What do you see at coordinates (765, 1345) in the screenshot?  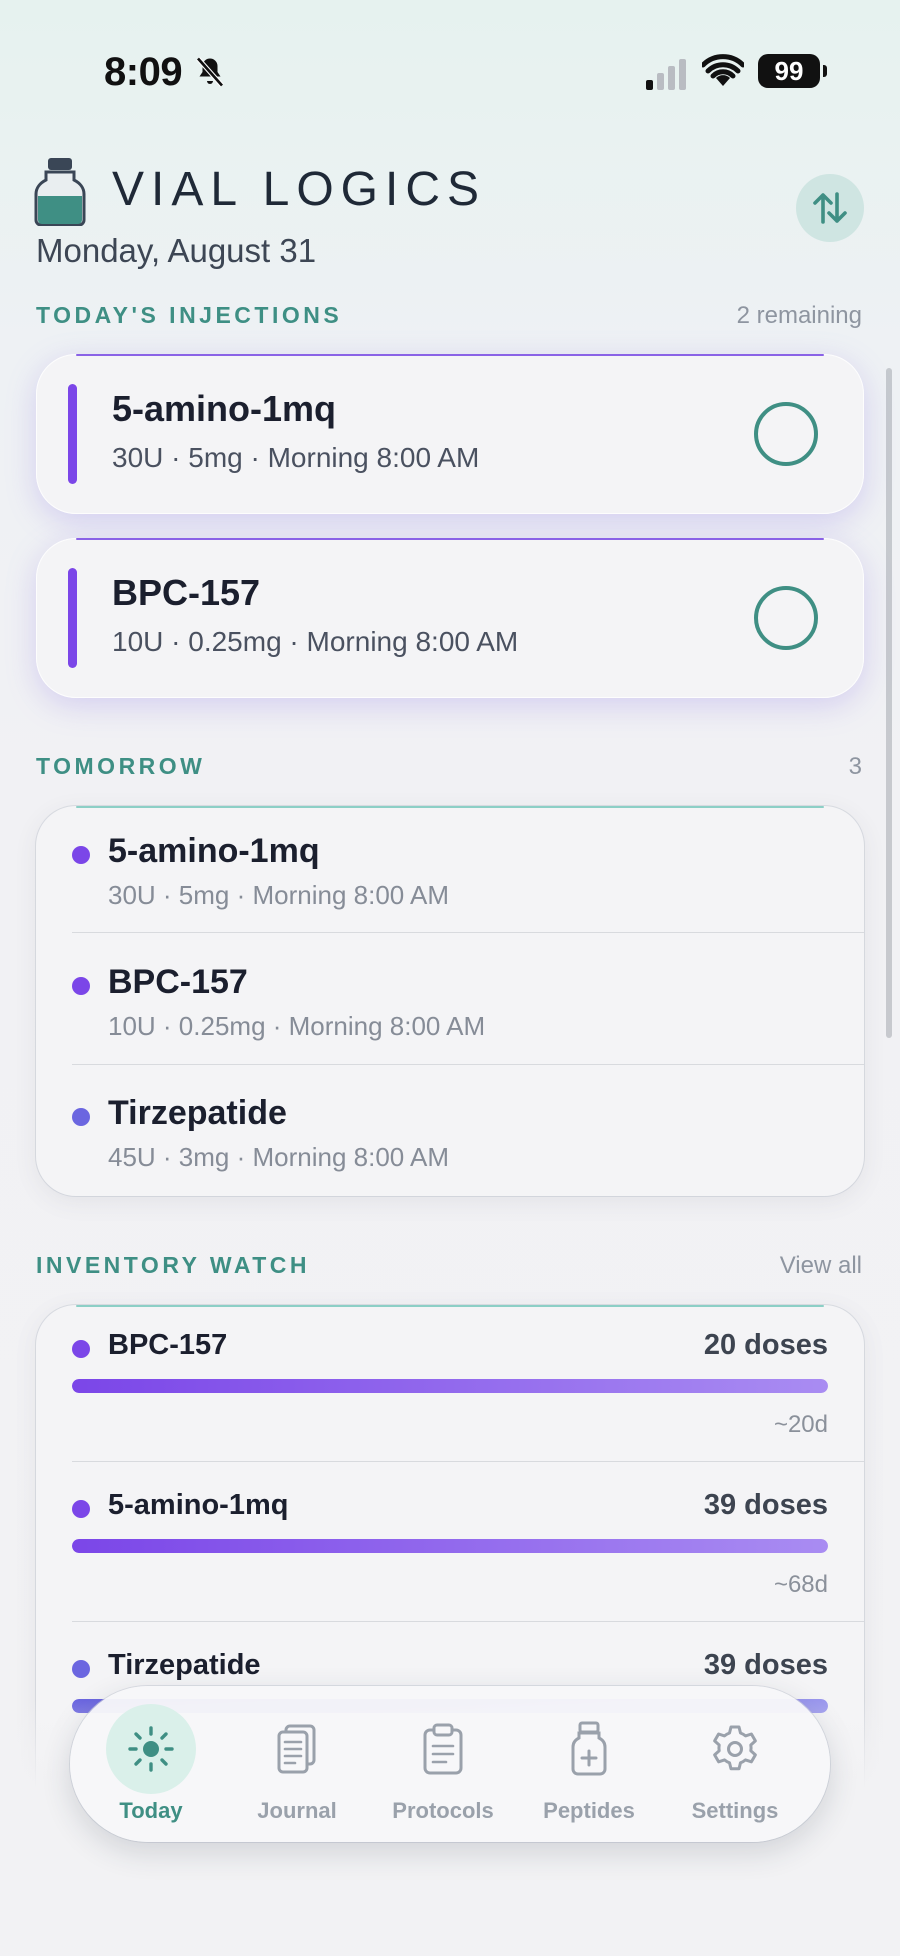 I see `inventory-doses: 20 doses` at bounding box center [765, 1345].